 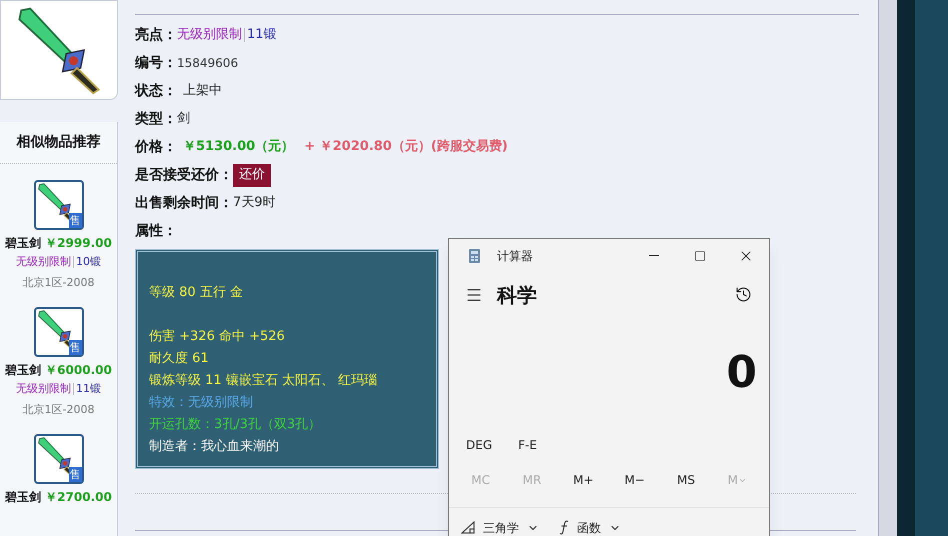 What do you see at coordinates (252, 175) in the screenshot?
I see `bargain-button: 还价` at bounding box center [252, 175].